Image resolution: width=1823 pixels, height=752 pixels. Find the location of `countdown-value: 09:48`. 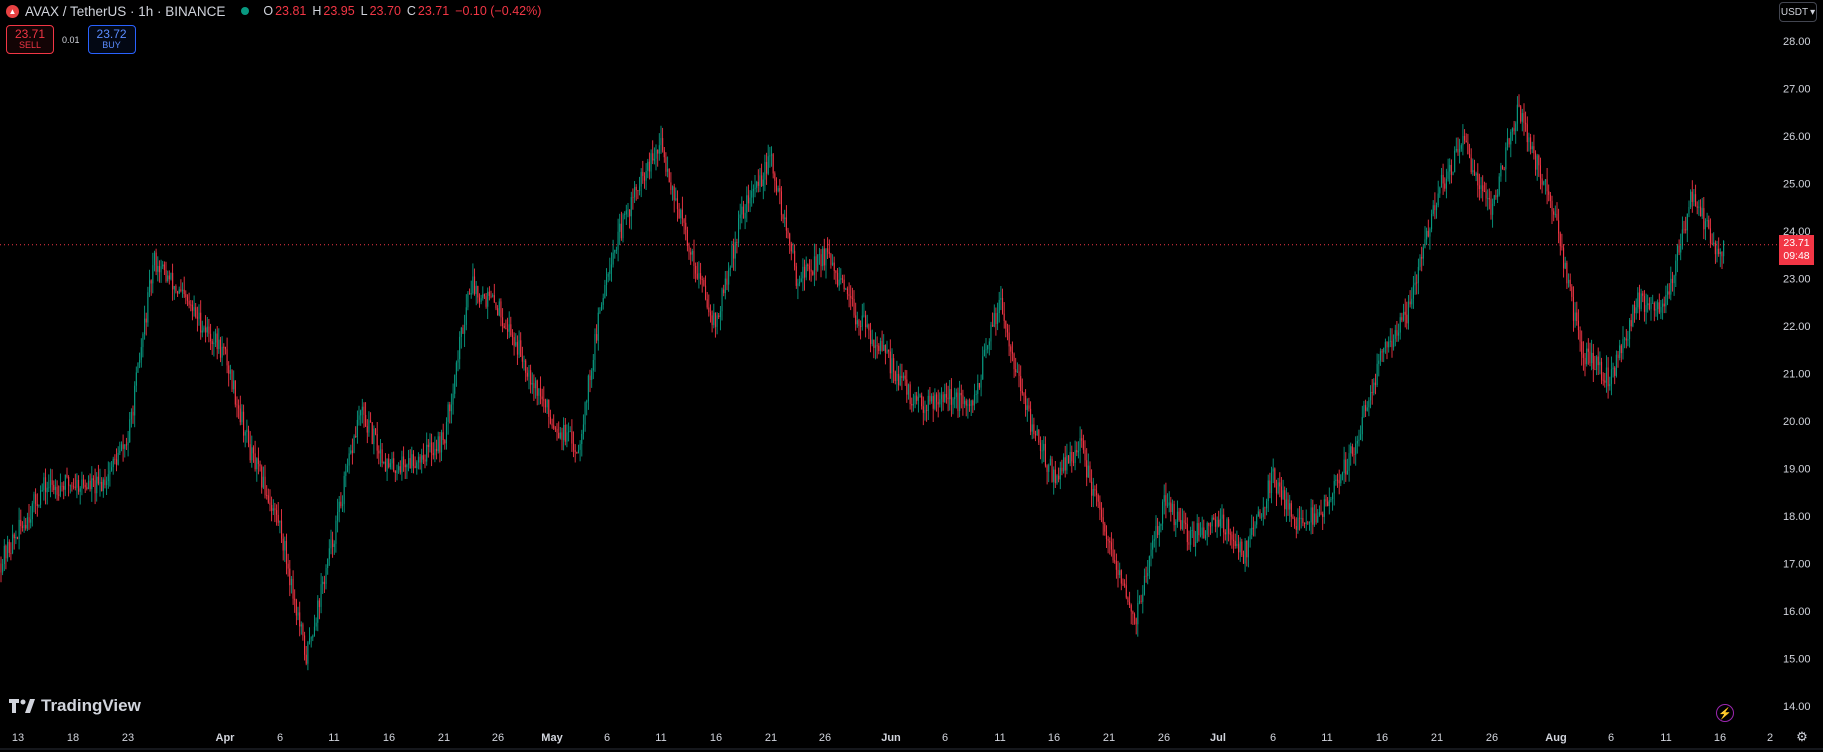

countdown-value: 09:48 is located at coordinates (1796, 255).